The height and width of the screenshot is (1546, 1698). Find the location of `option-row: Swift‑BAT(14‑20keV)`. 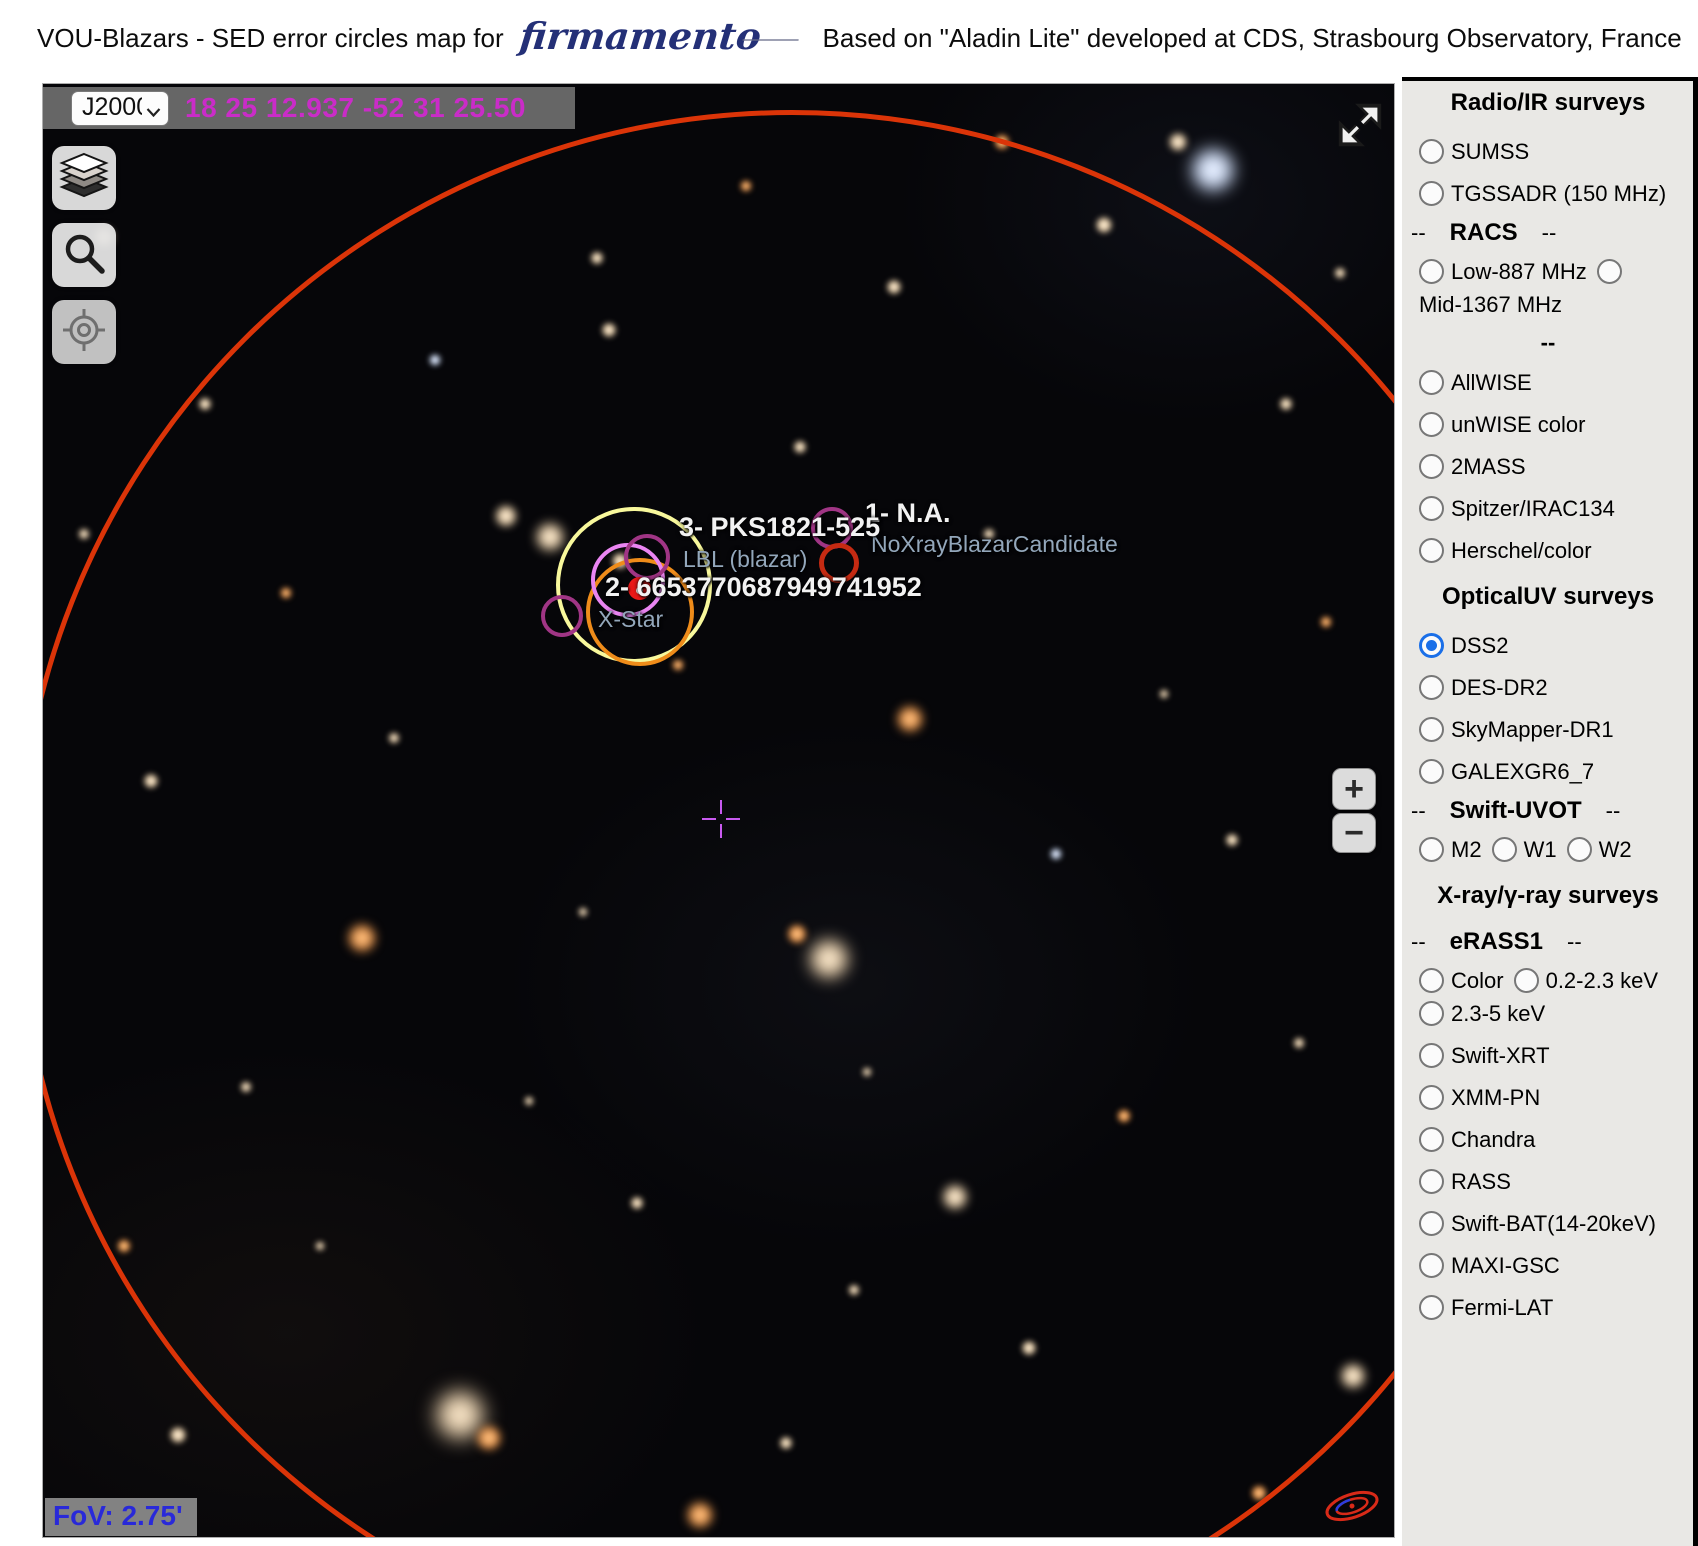

option-row: Swift‑BAT(14‑20keV) is located at coordinates (1553, 1223).